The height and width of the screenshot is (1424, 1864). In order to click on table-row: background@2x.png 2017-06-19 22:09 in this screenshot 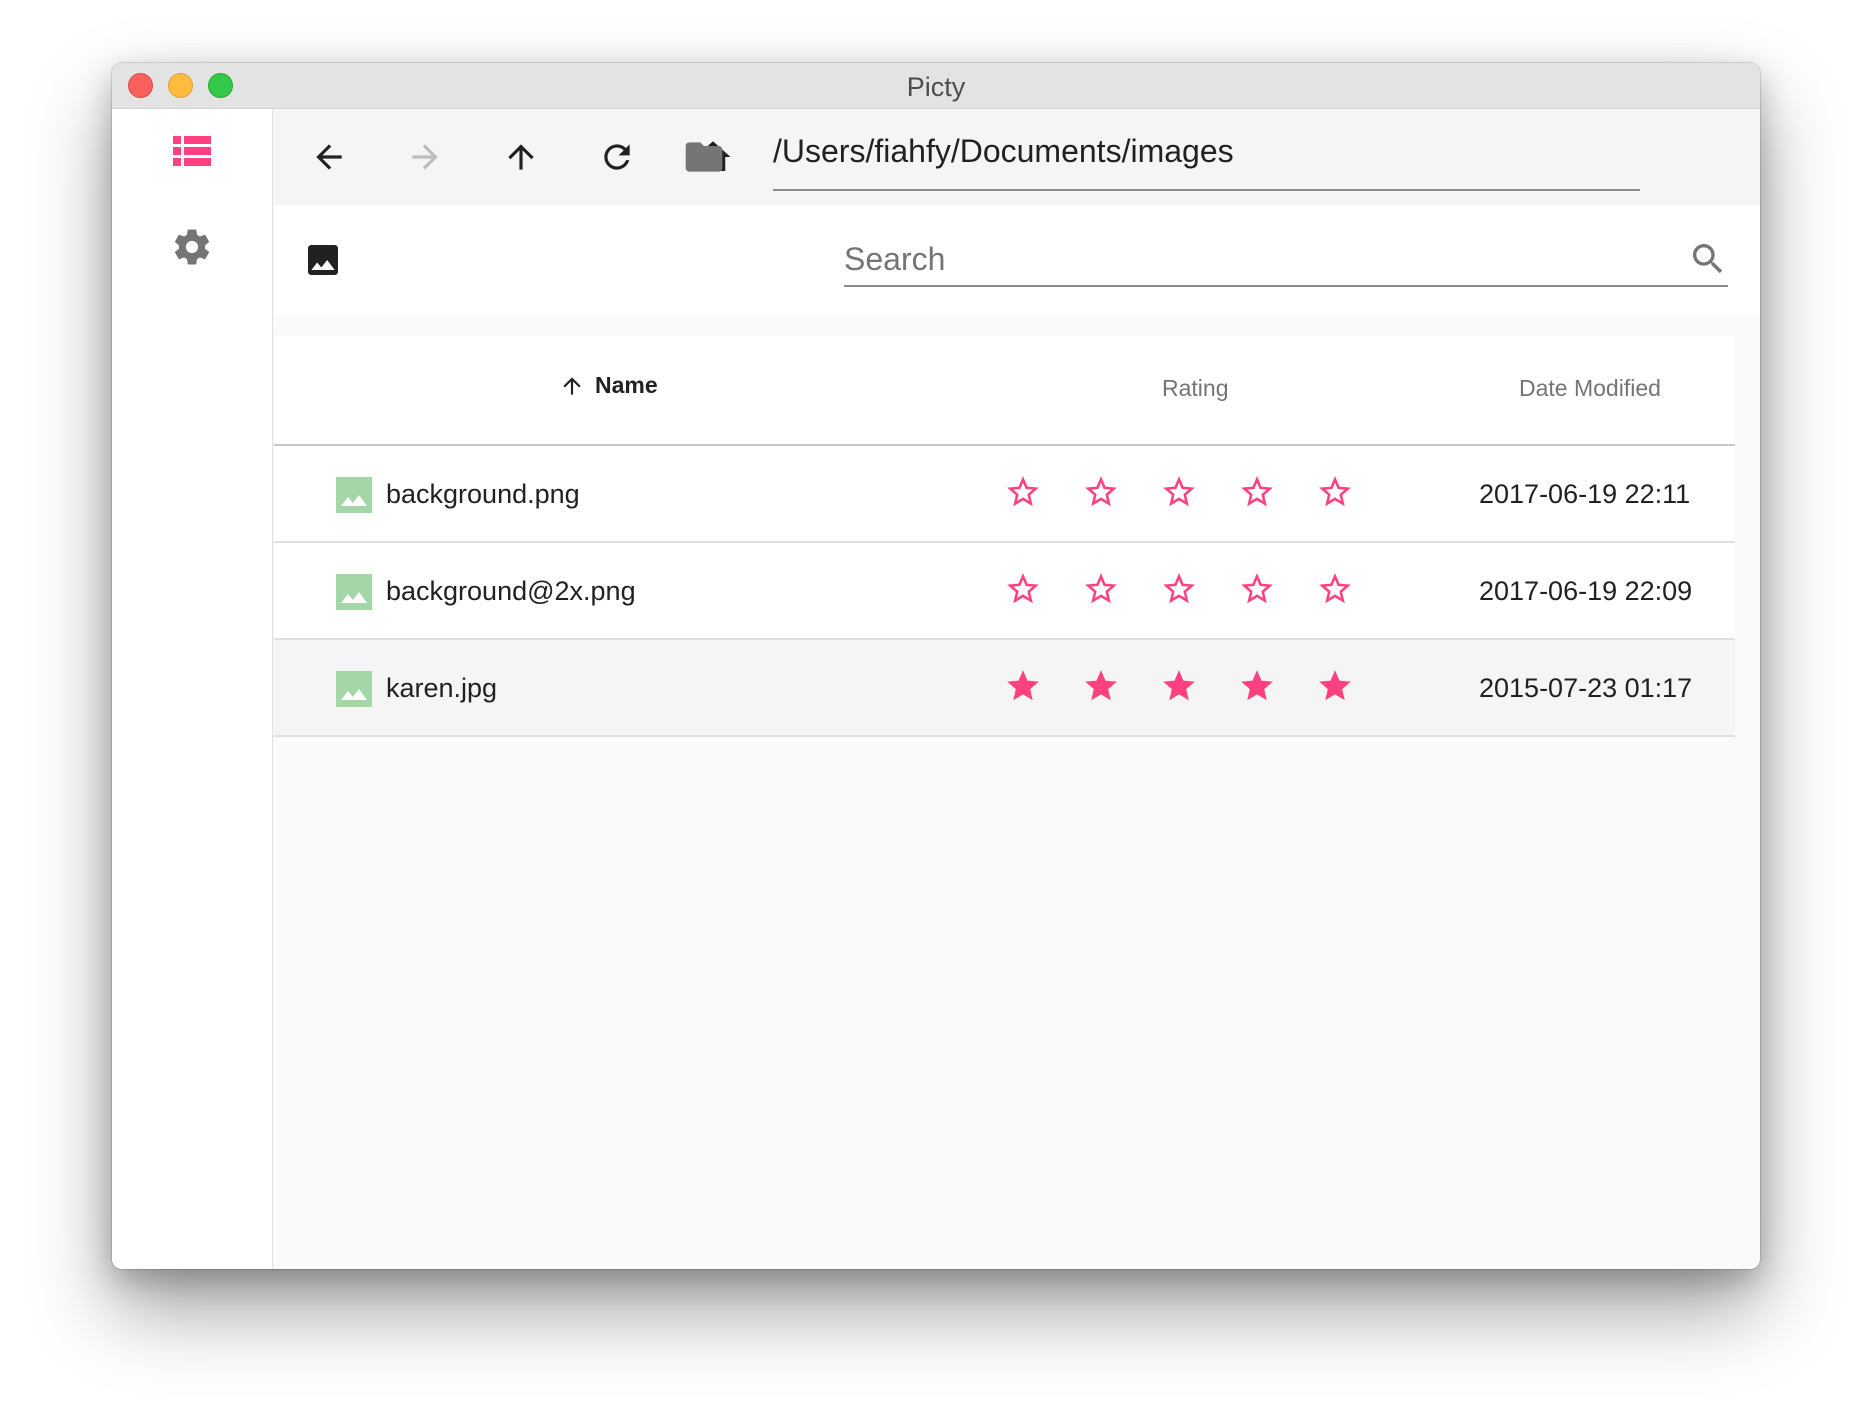, I will do `click(1004, 591)`.